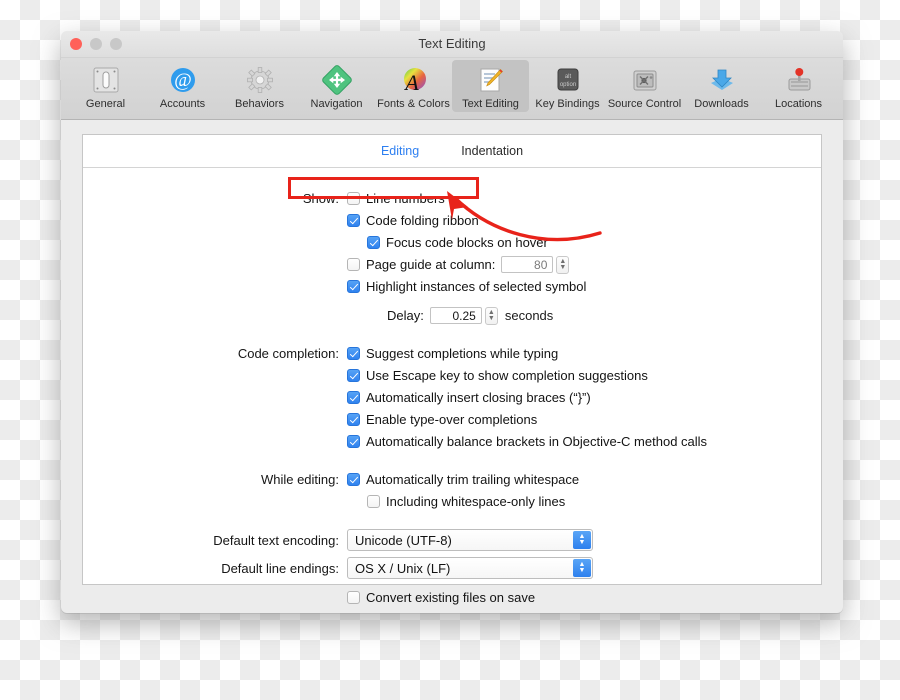 Image resolution: width=900 pixels, height=700 pixels. What do you see at coordinates (798, 104) in the screenshot?
I see `toolbar-label: Locations` at bounding box center [798, 104].